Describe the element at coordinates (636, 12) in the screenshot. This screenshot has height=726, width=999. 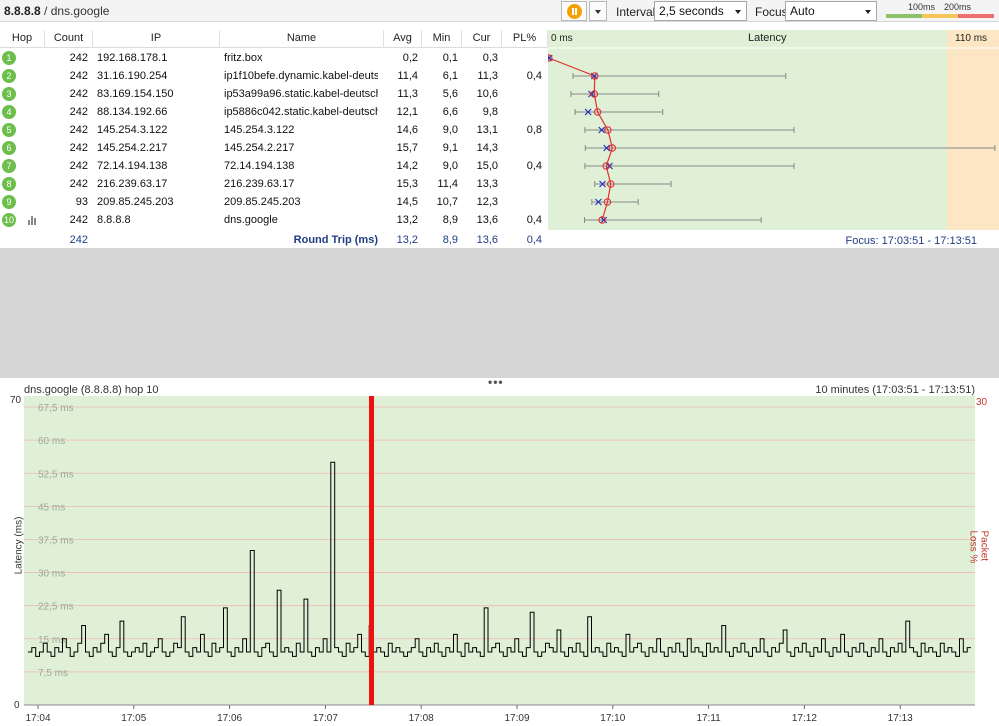
I see `interval-label: Interval` at that location.